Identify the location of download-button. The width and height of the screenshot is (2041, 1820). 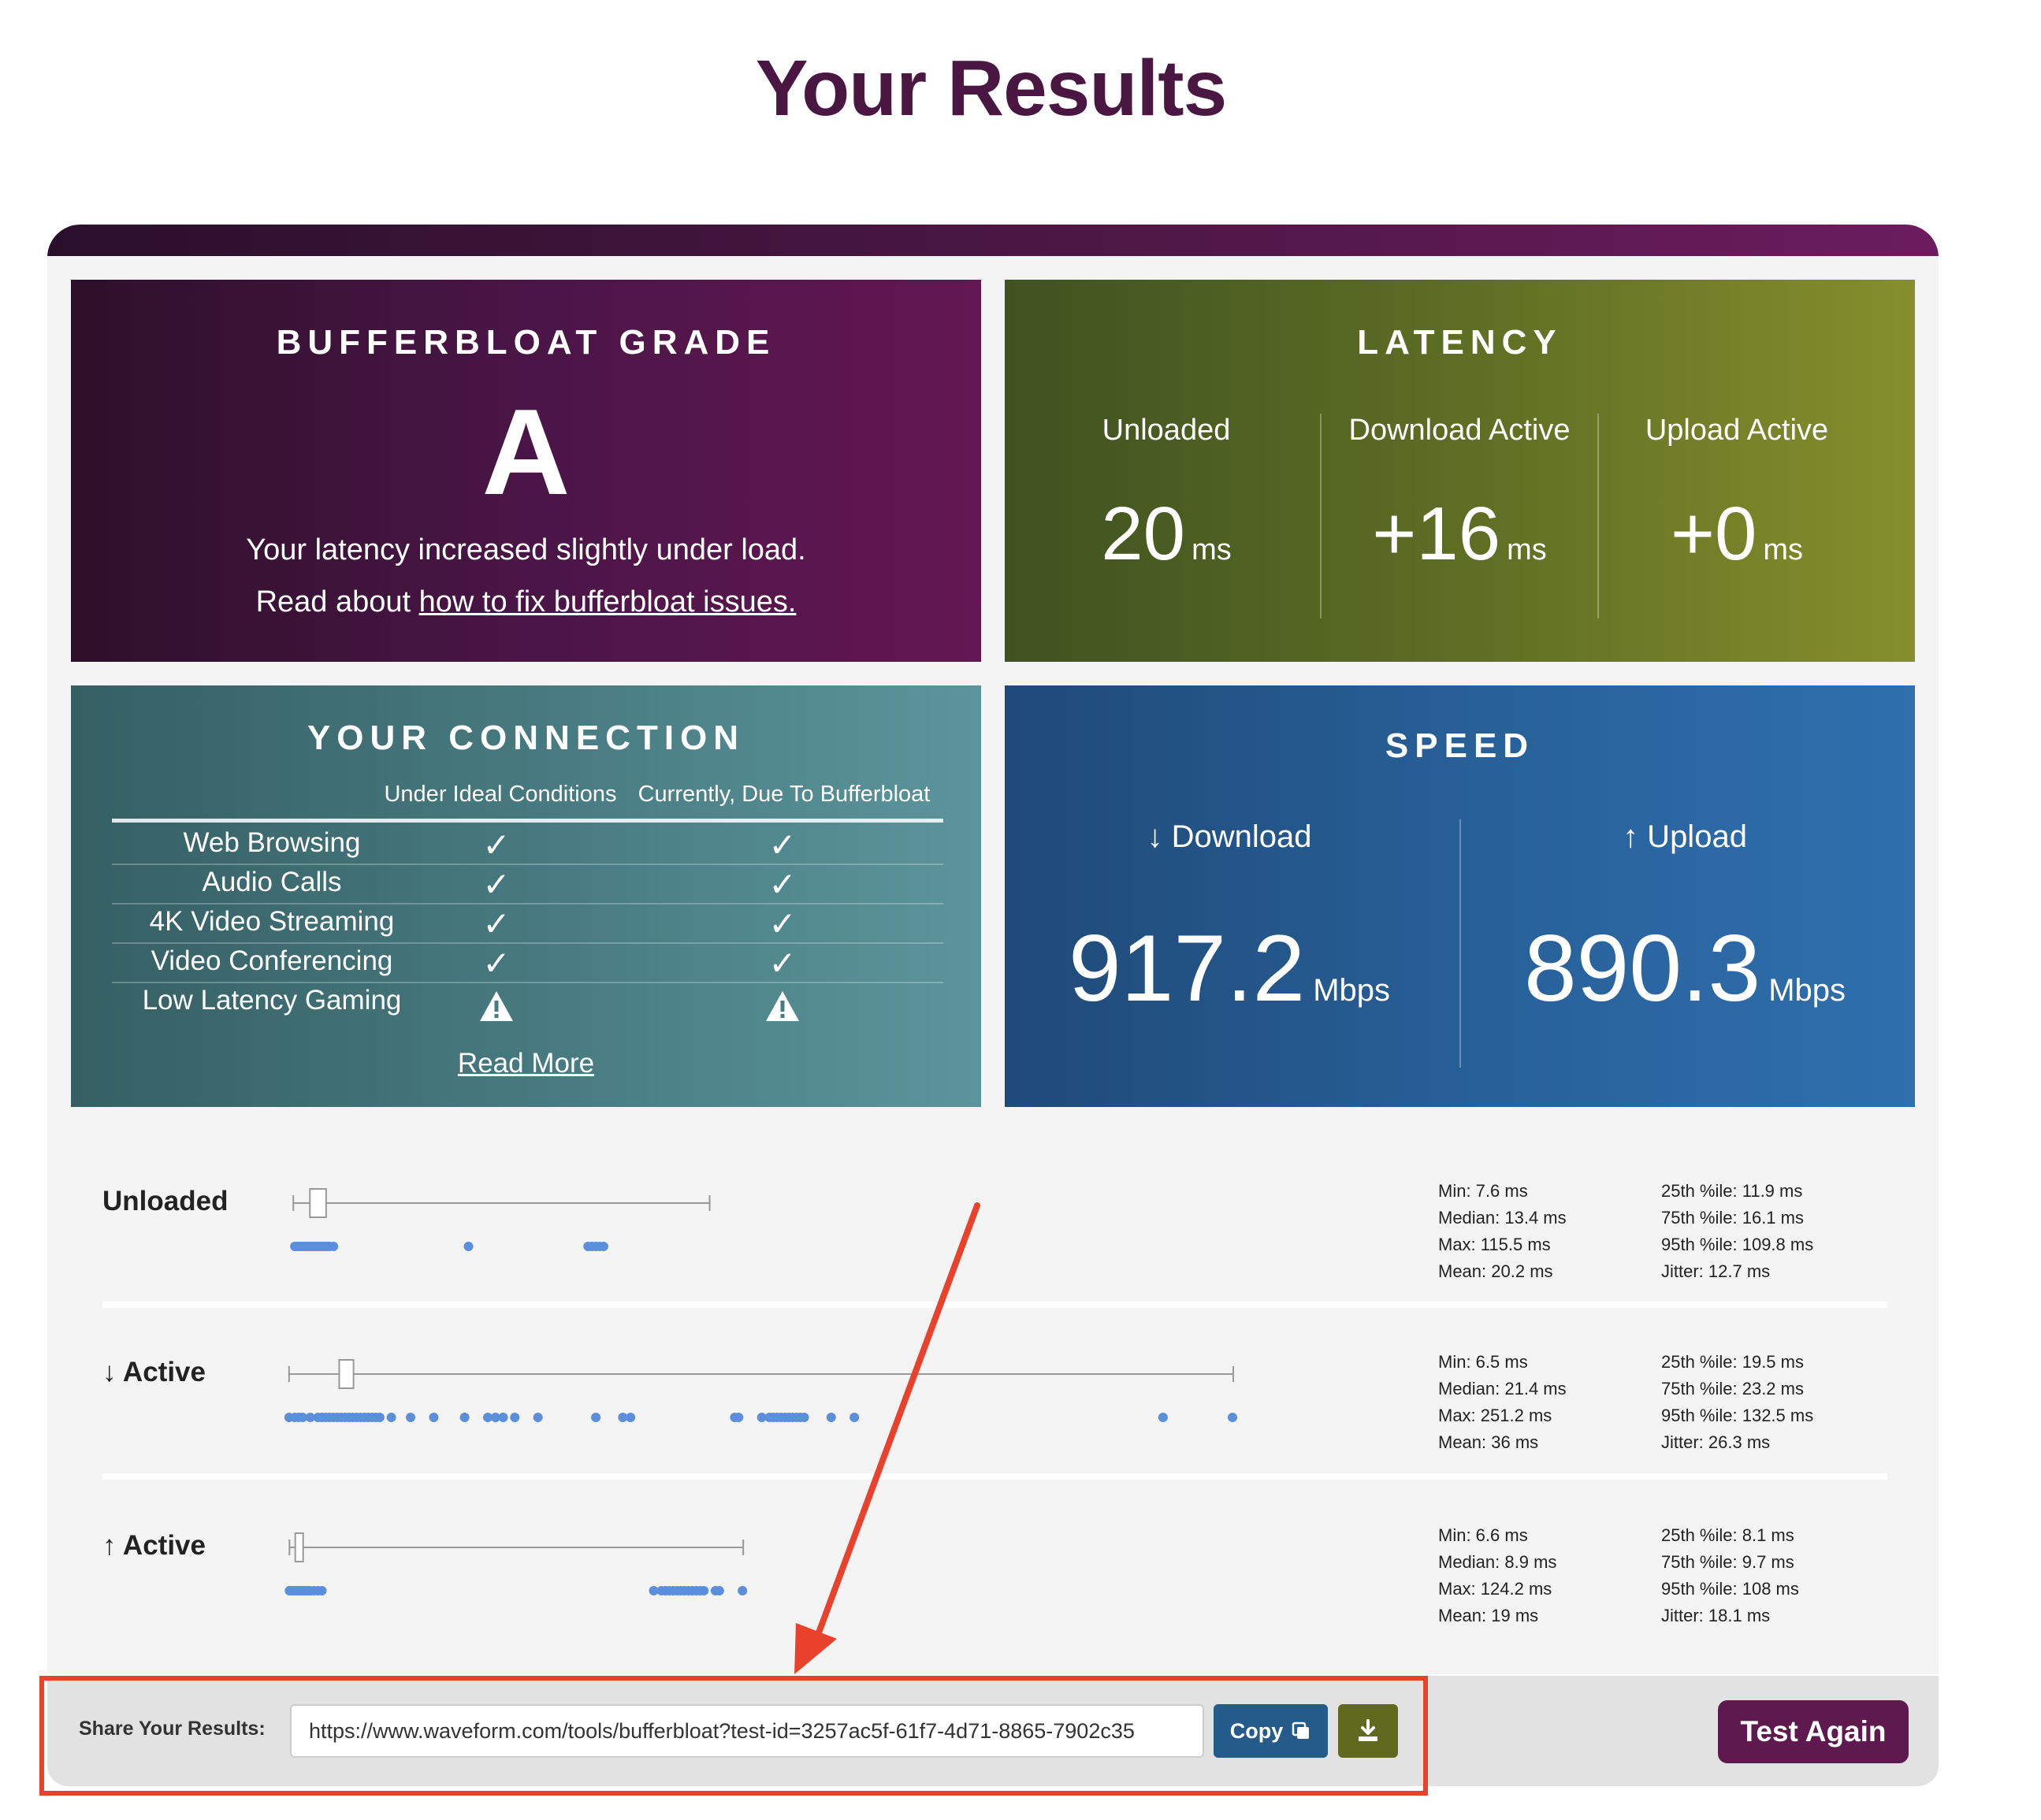
(1368, 1731).